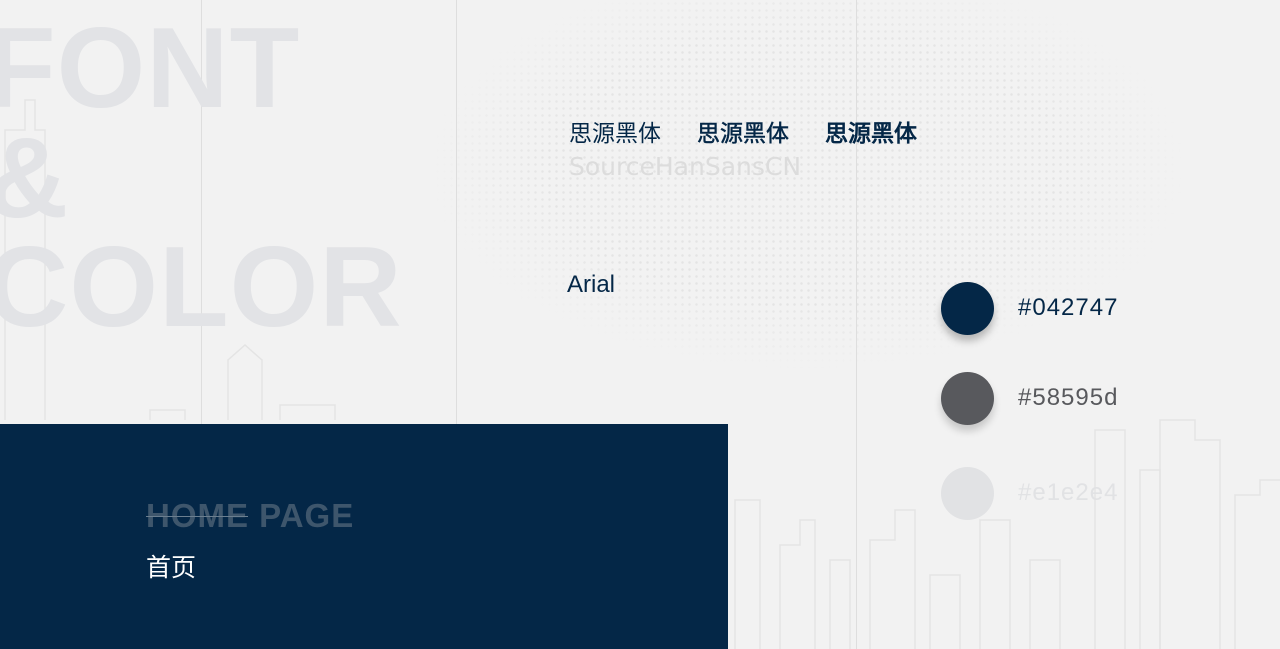 This screenshot has width=1280, height=649. Describe the element at coordinates (1068, 492) in the screenshot. I see `color-code-light: #e1e2e4` at that location.